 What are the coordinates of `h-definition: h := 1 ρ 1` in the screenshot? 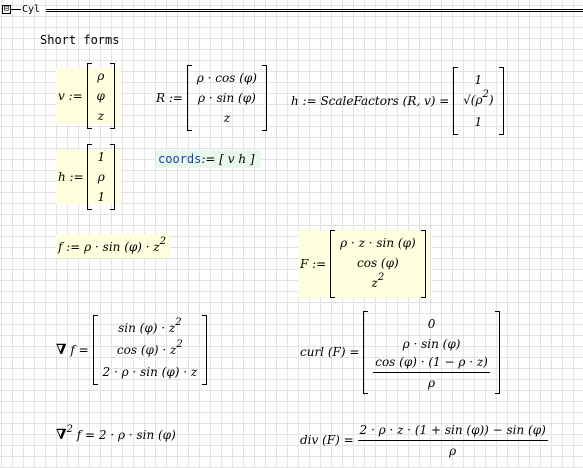 It's located at (89, 177).